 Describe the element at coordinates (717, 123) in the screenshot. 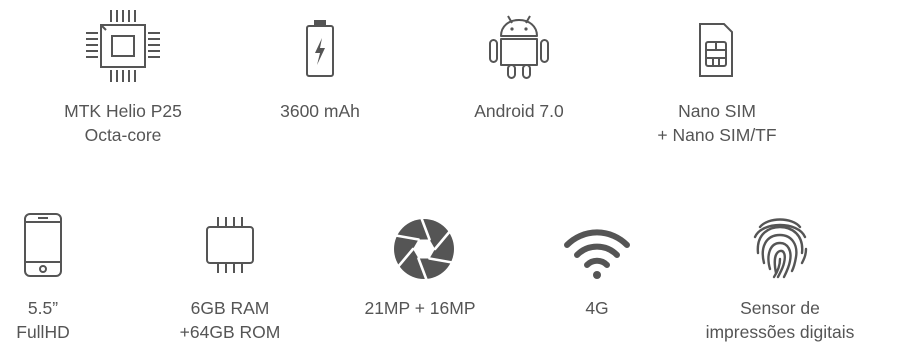

I see `feature-label: Nano SIM + Nano SIM/TF` at that location.